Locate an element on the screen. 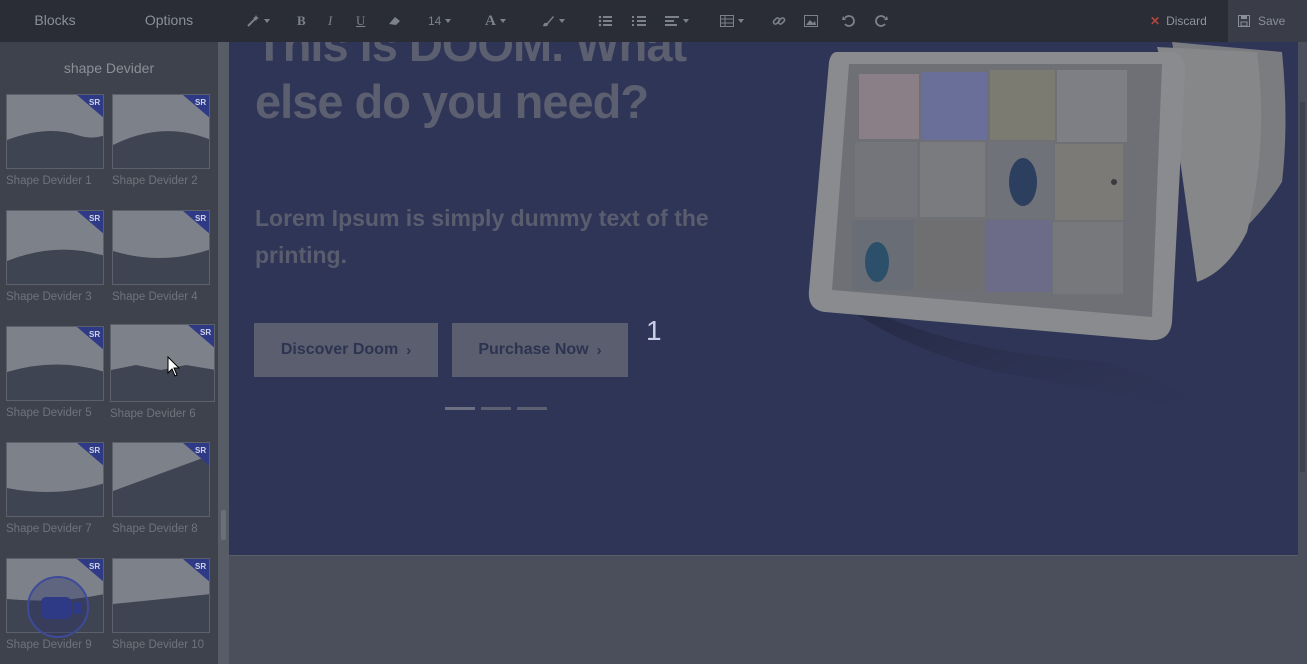 The image size is (1307, 664). shape-devider-thumb: SR Shape Devider 1 is located at coordinates (55, 140).